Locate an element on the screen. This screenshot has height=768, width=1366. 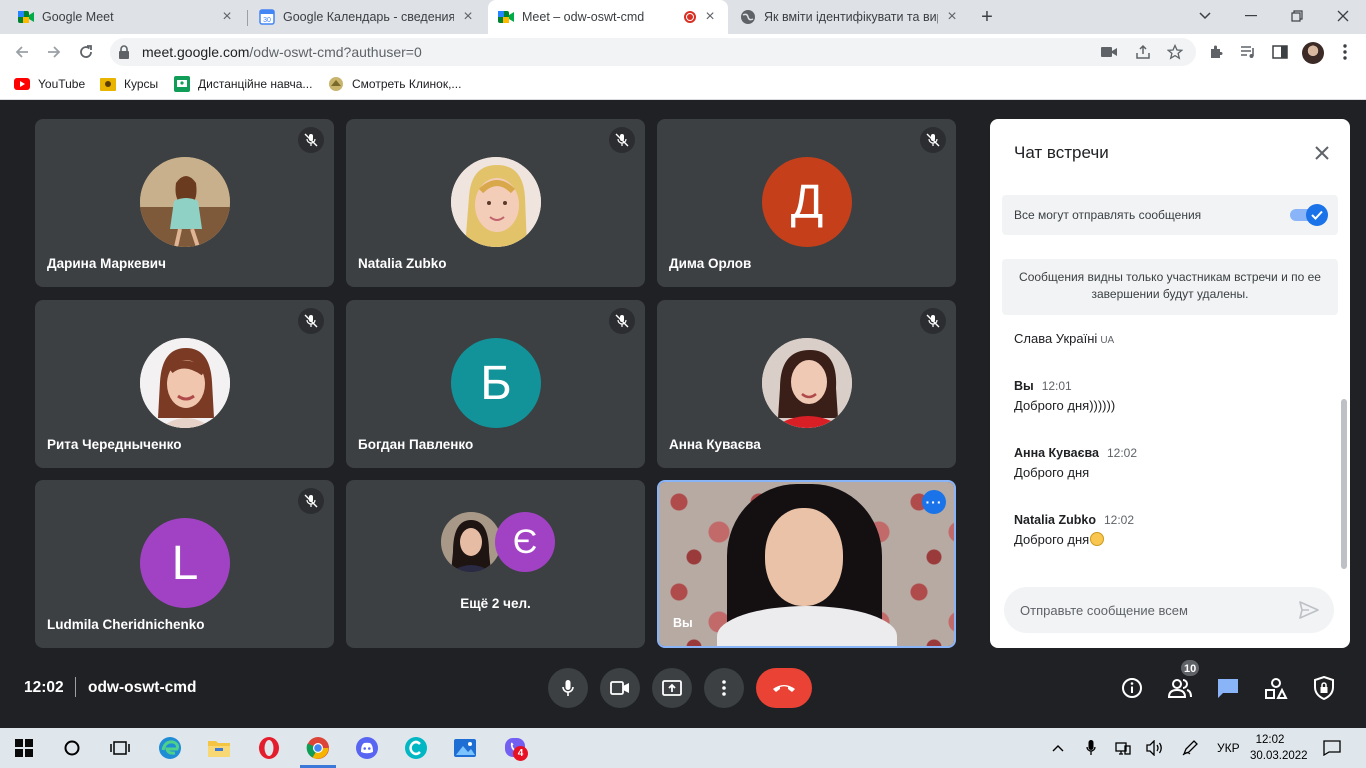
close-chat-button is located at coordinates (1322, 153).